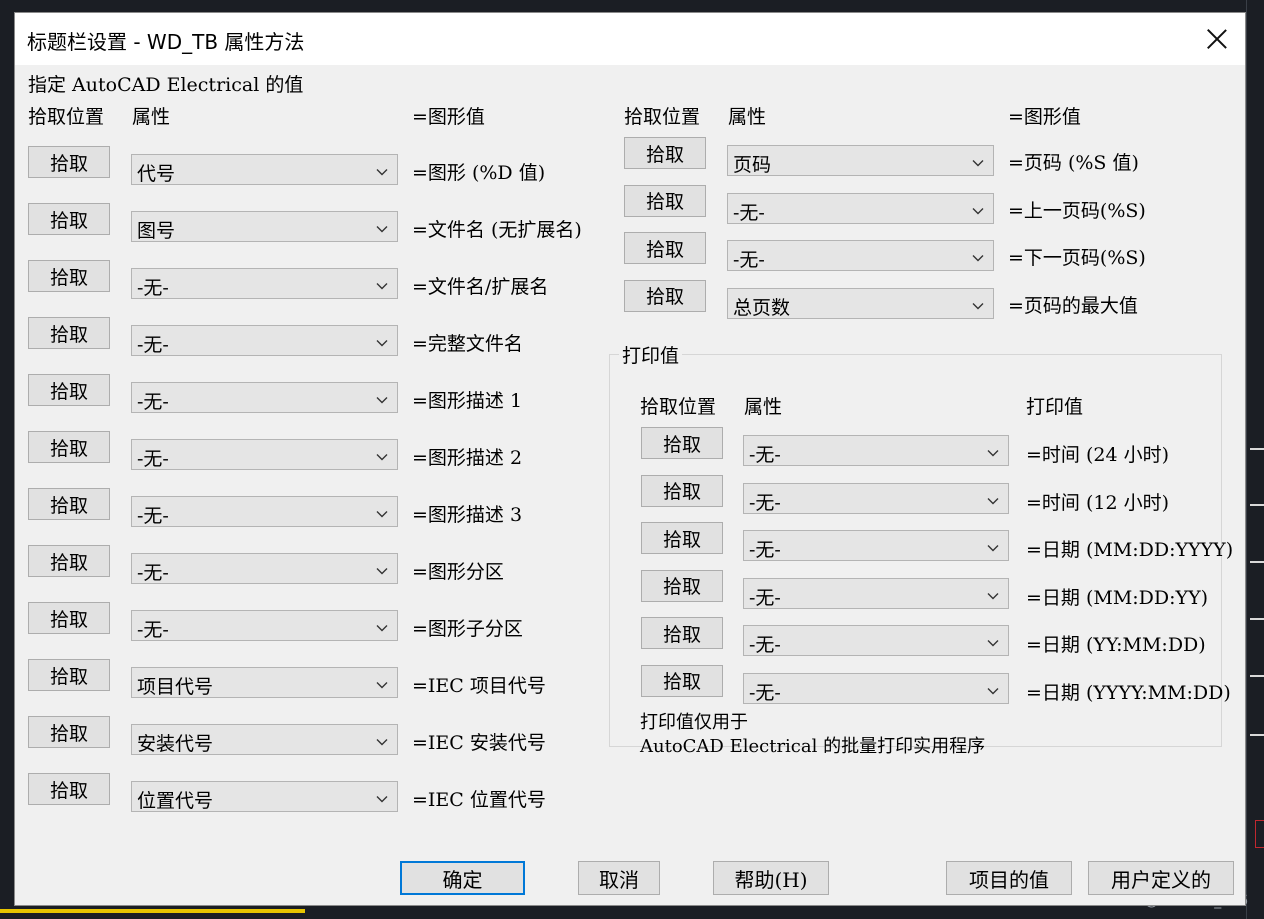 The image size is (1264, 919). Describe the element at coordinates (66, 117) in the screenshot. I see `left-header-pick: 拾取位置` at that location.